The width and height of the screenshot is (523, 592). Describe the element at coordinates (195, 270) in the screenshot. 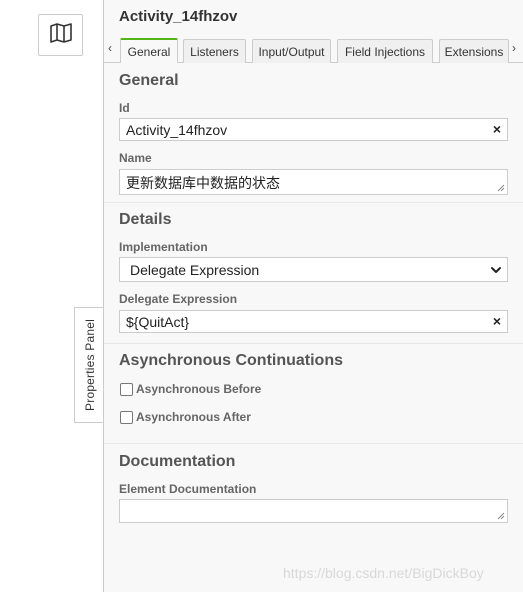

I see `implementation-select-value: Delegate Expression` at that location.